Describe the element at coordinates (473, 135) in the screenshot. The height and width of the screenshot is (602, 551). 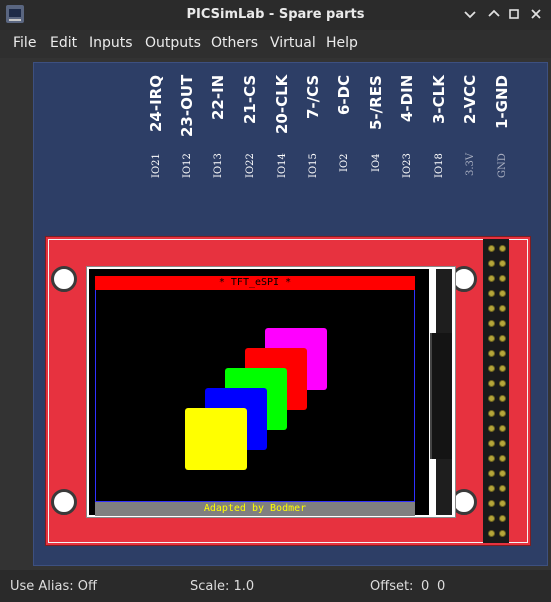
I see `pin-2: 2-VCC 3.3V` at that location.